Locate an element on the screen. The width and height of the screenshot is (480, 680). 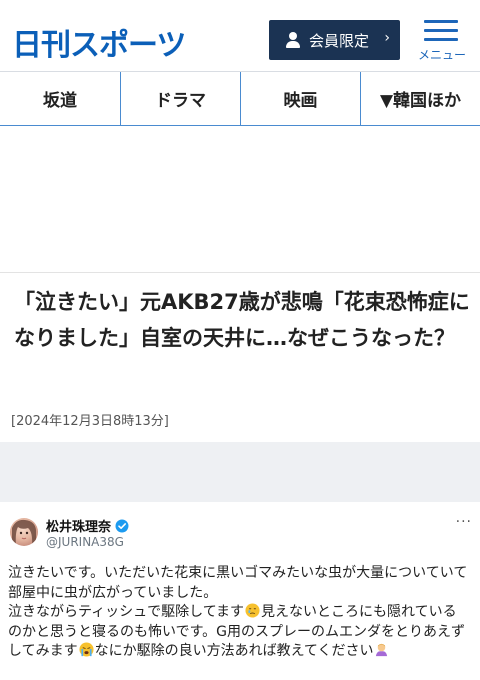
section-divider is located at coordinates (240, 472).